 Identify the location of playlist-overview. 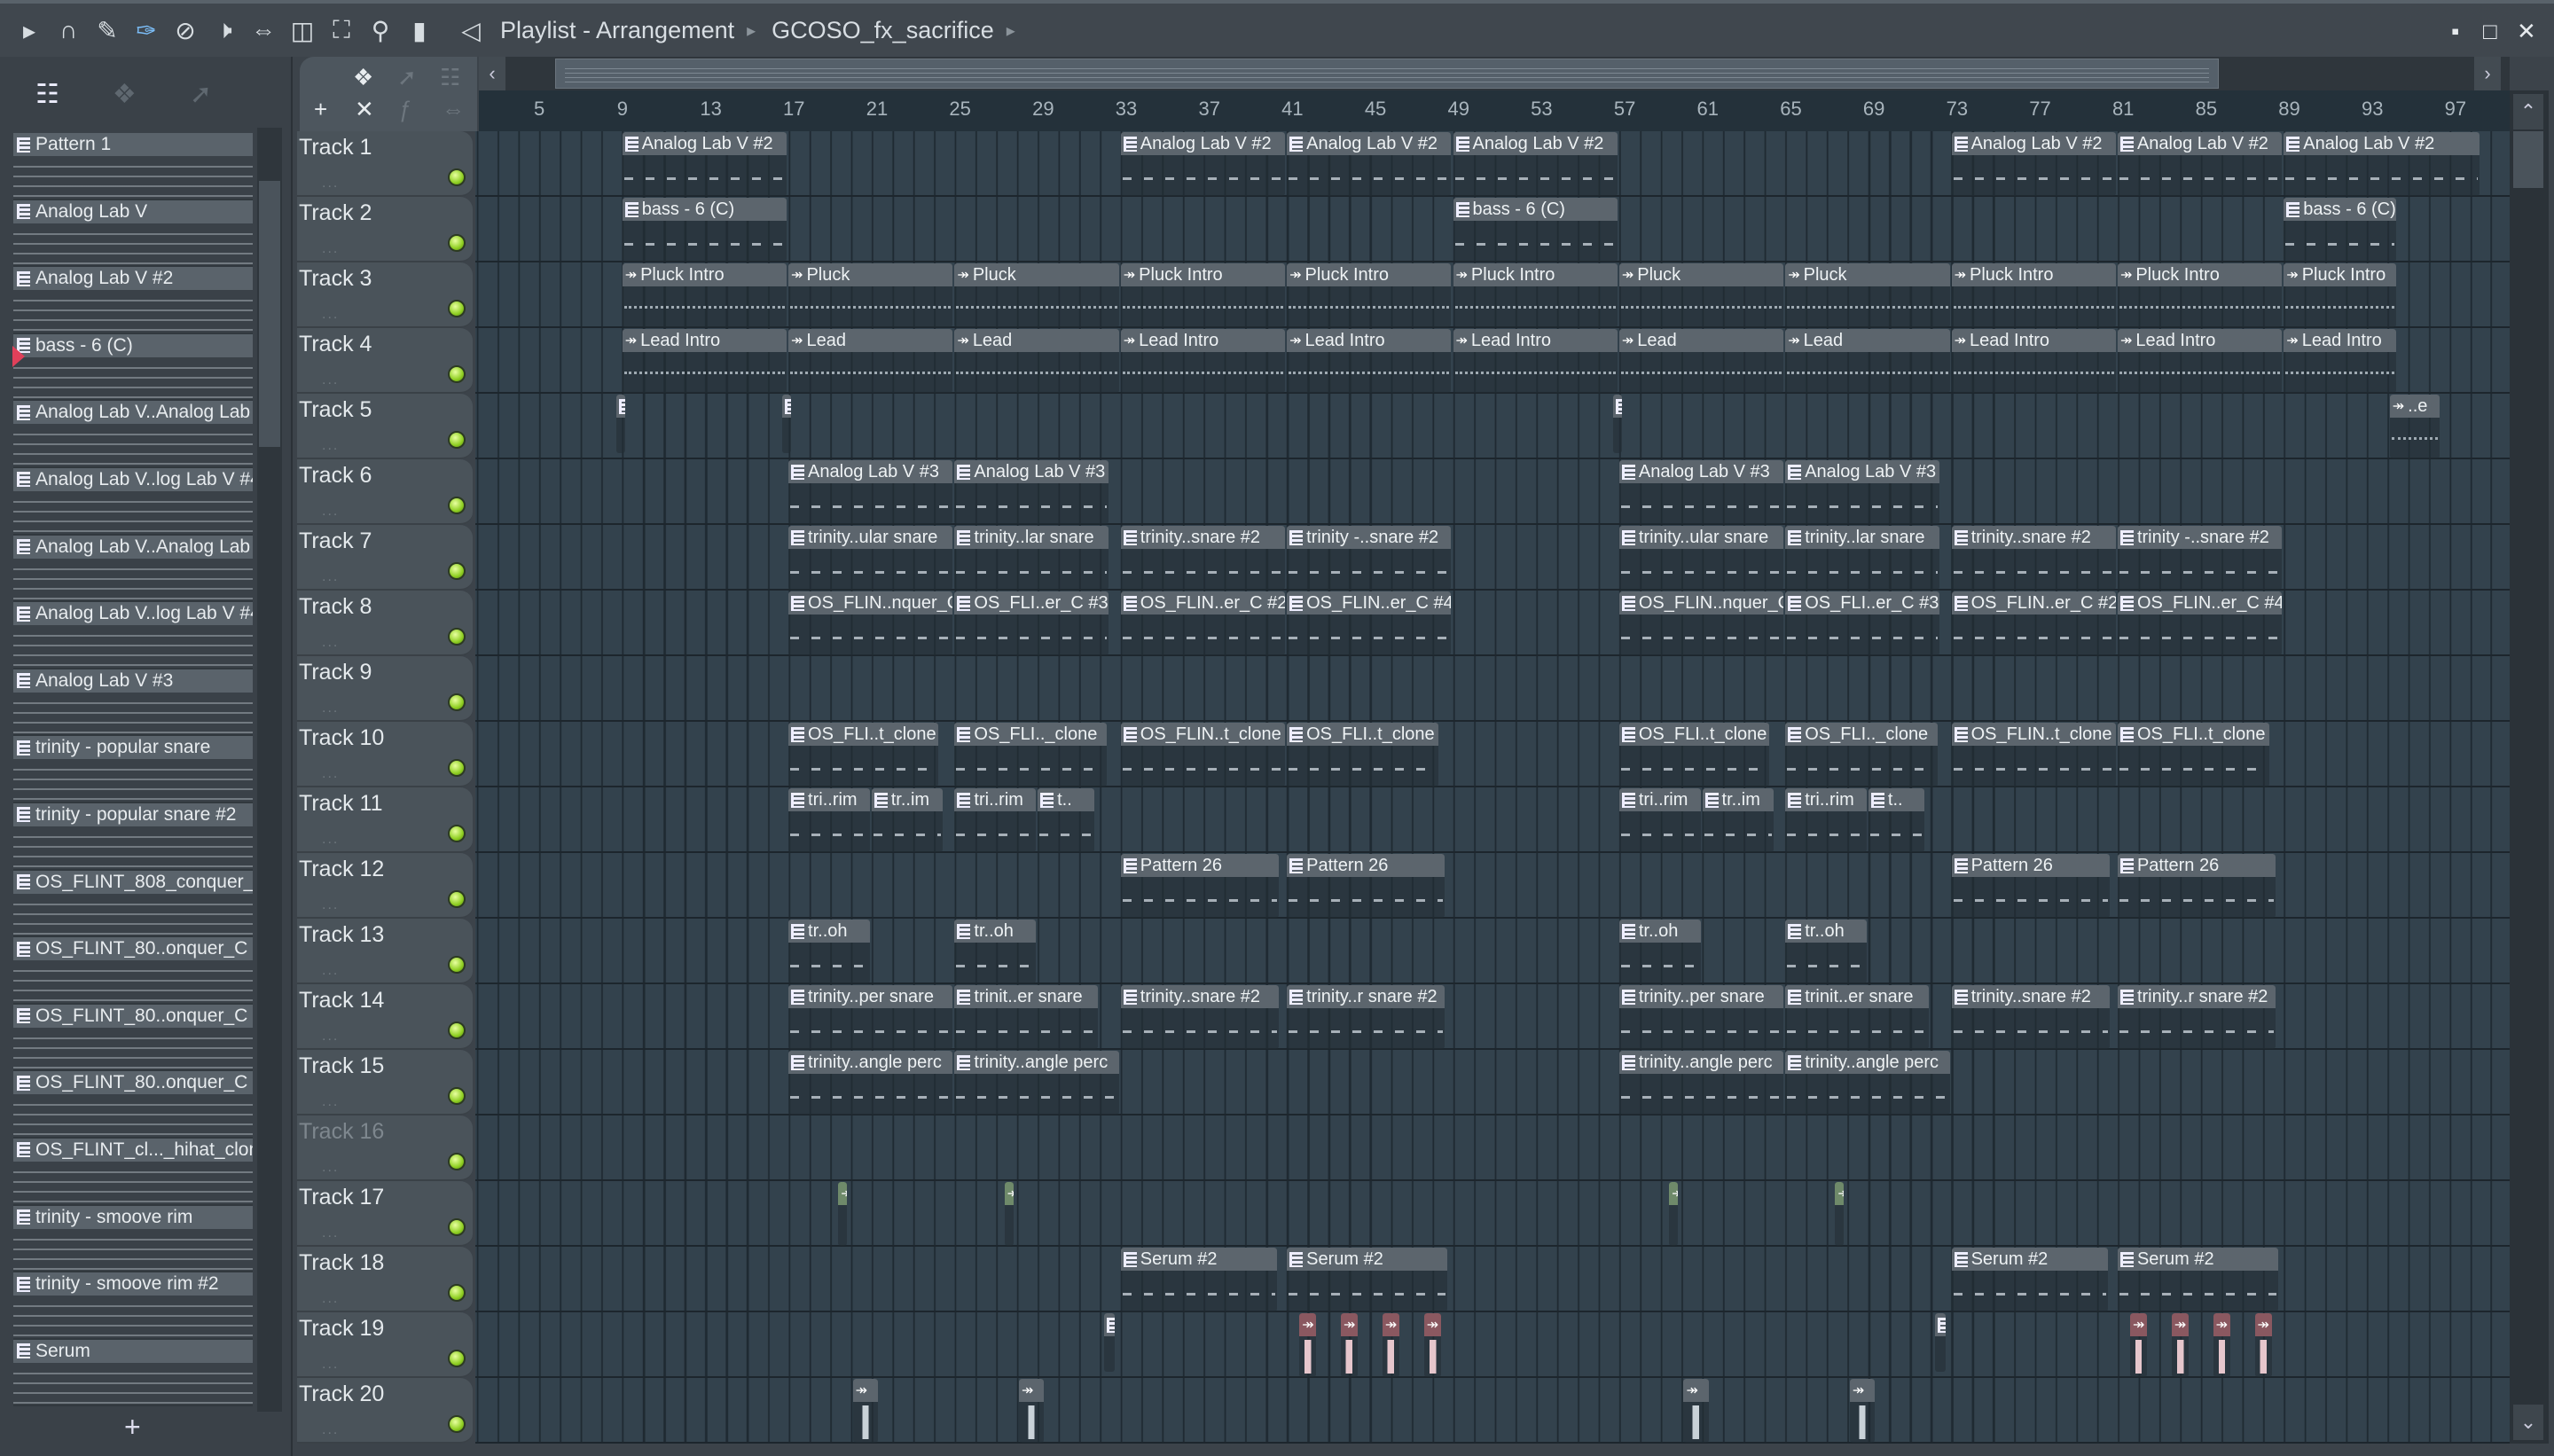
(1494, 73).